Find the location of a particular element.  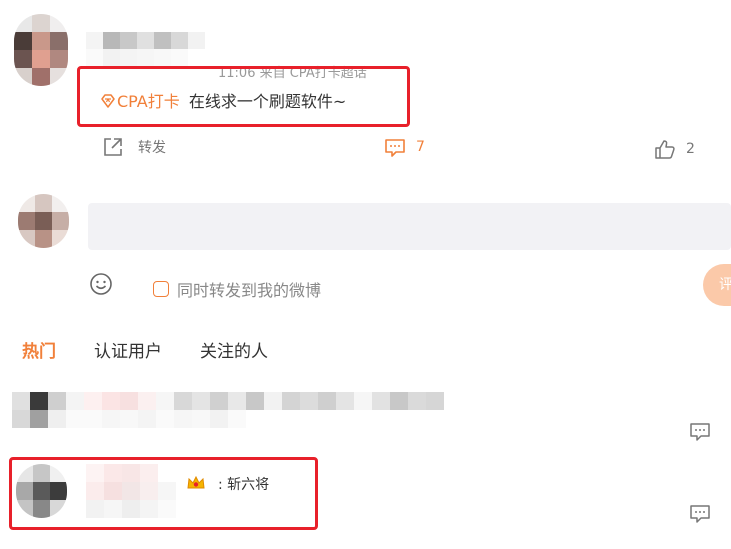

comments-button: 7 is located at coordinates (404, 147).